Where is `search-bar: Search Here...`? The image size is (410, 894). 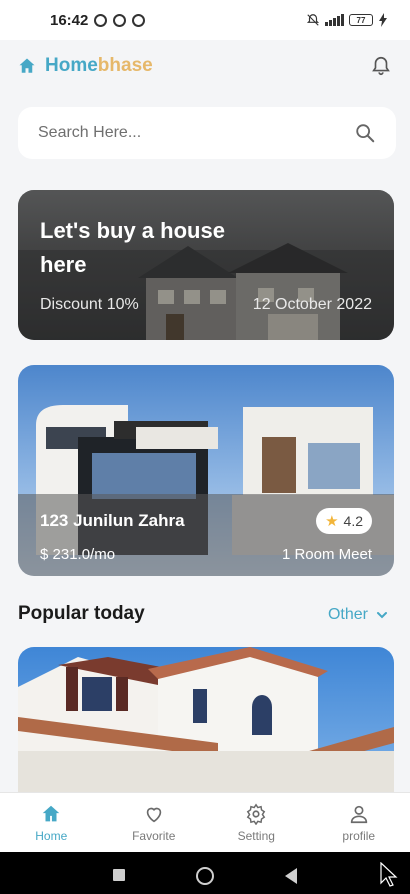
search-bar: Search Here... is located at coordinates (207, 133).